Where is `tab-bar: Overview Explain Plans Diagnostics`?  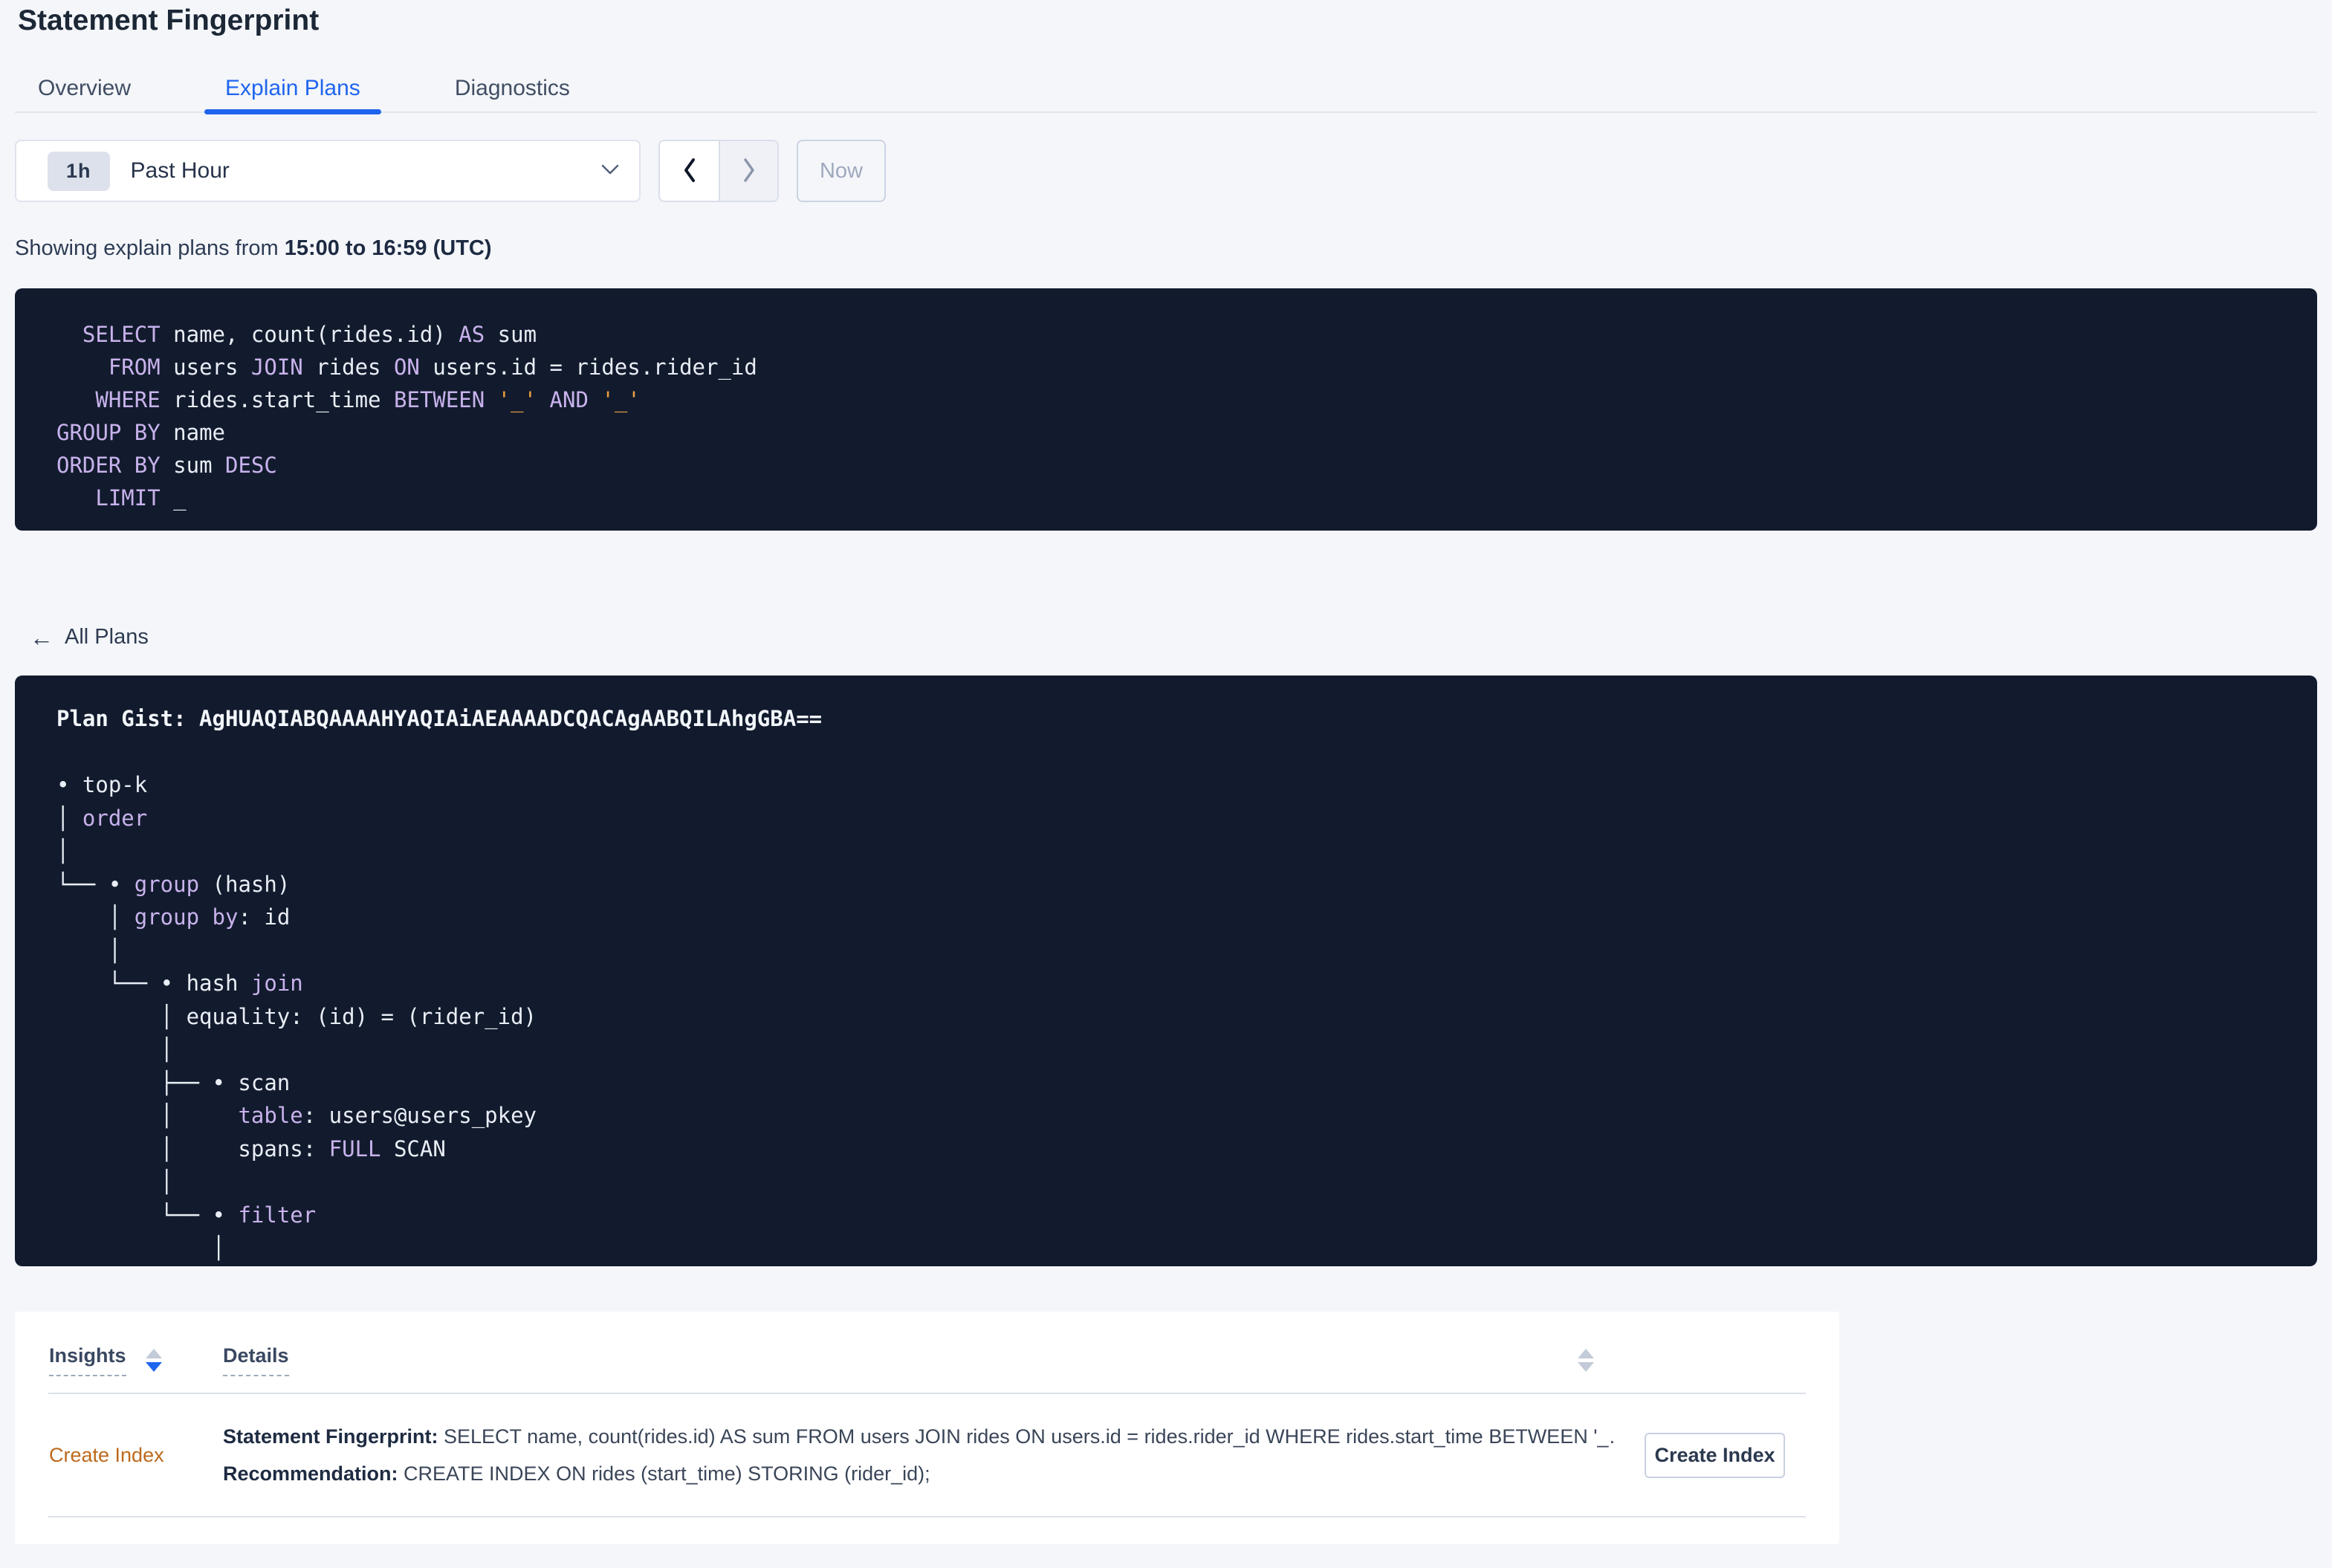
tab-bar: Overview Explain Plans Diagnostics is located at coordinates (1166, 89).